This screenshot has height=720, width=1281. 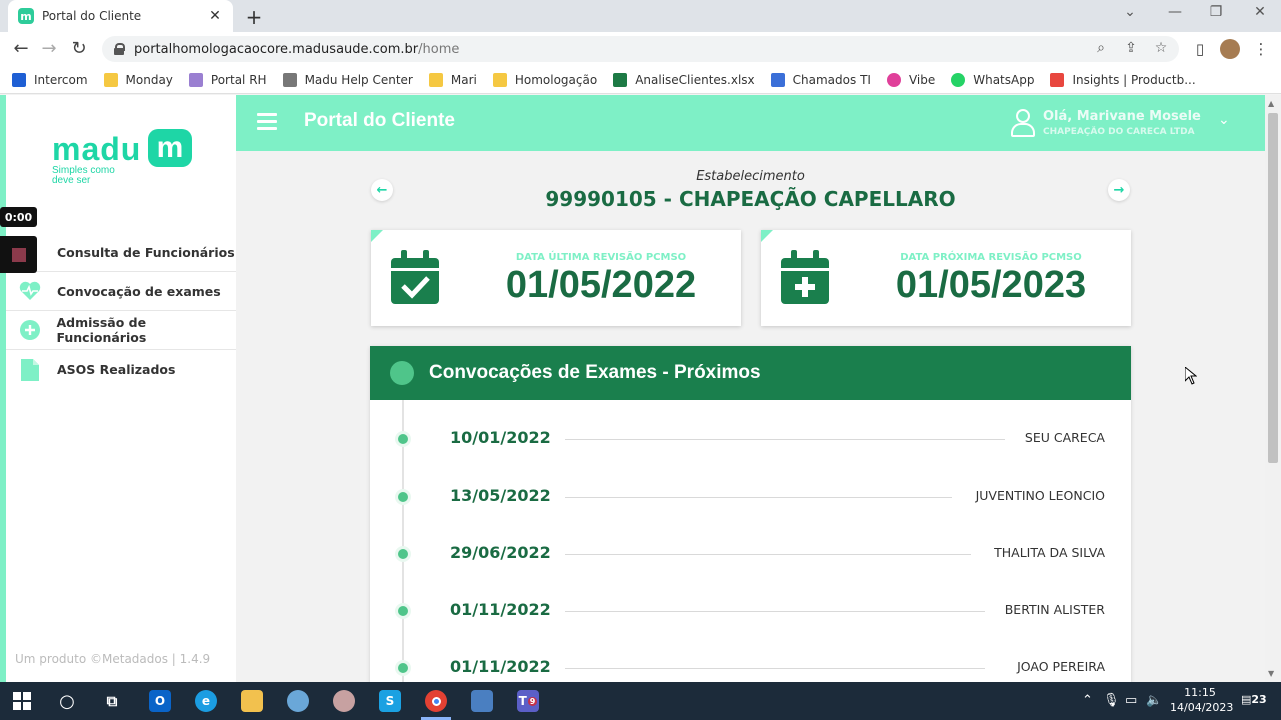 What do you see at coordinates (684, 79) in the screenshot?
I see `bookmark-analise-clientes: AnaliseClientes.xlsx` at bounding box center [684, 79].